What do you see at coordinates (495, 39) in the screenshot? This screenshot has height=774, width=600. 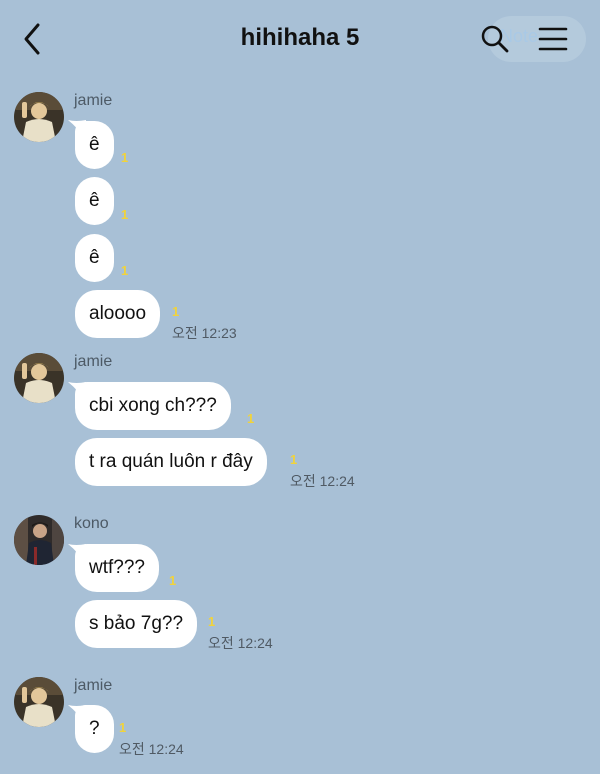 I see `search-icon` at bounding box center [495, 39].